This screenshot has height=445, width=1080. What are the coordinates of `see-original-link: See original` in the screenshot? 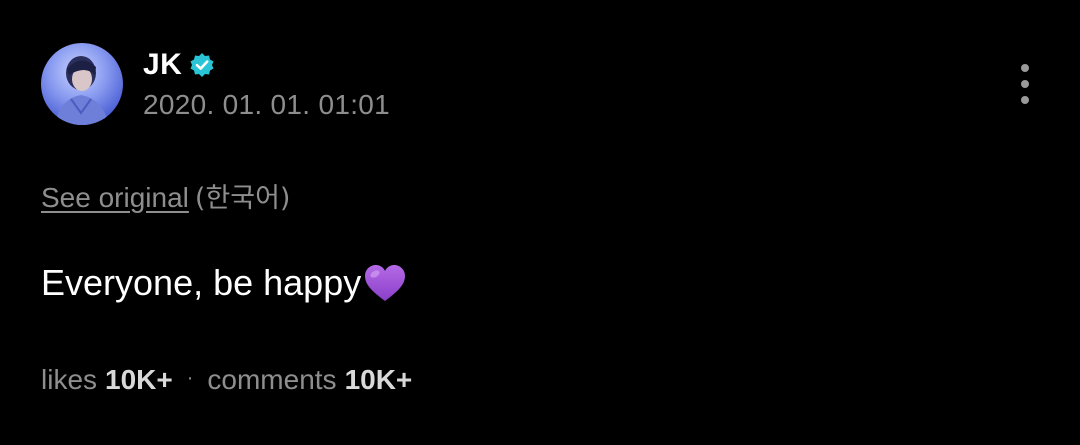 It's located at (115, 197).